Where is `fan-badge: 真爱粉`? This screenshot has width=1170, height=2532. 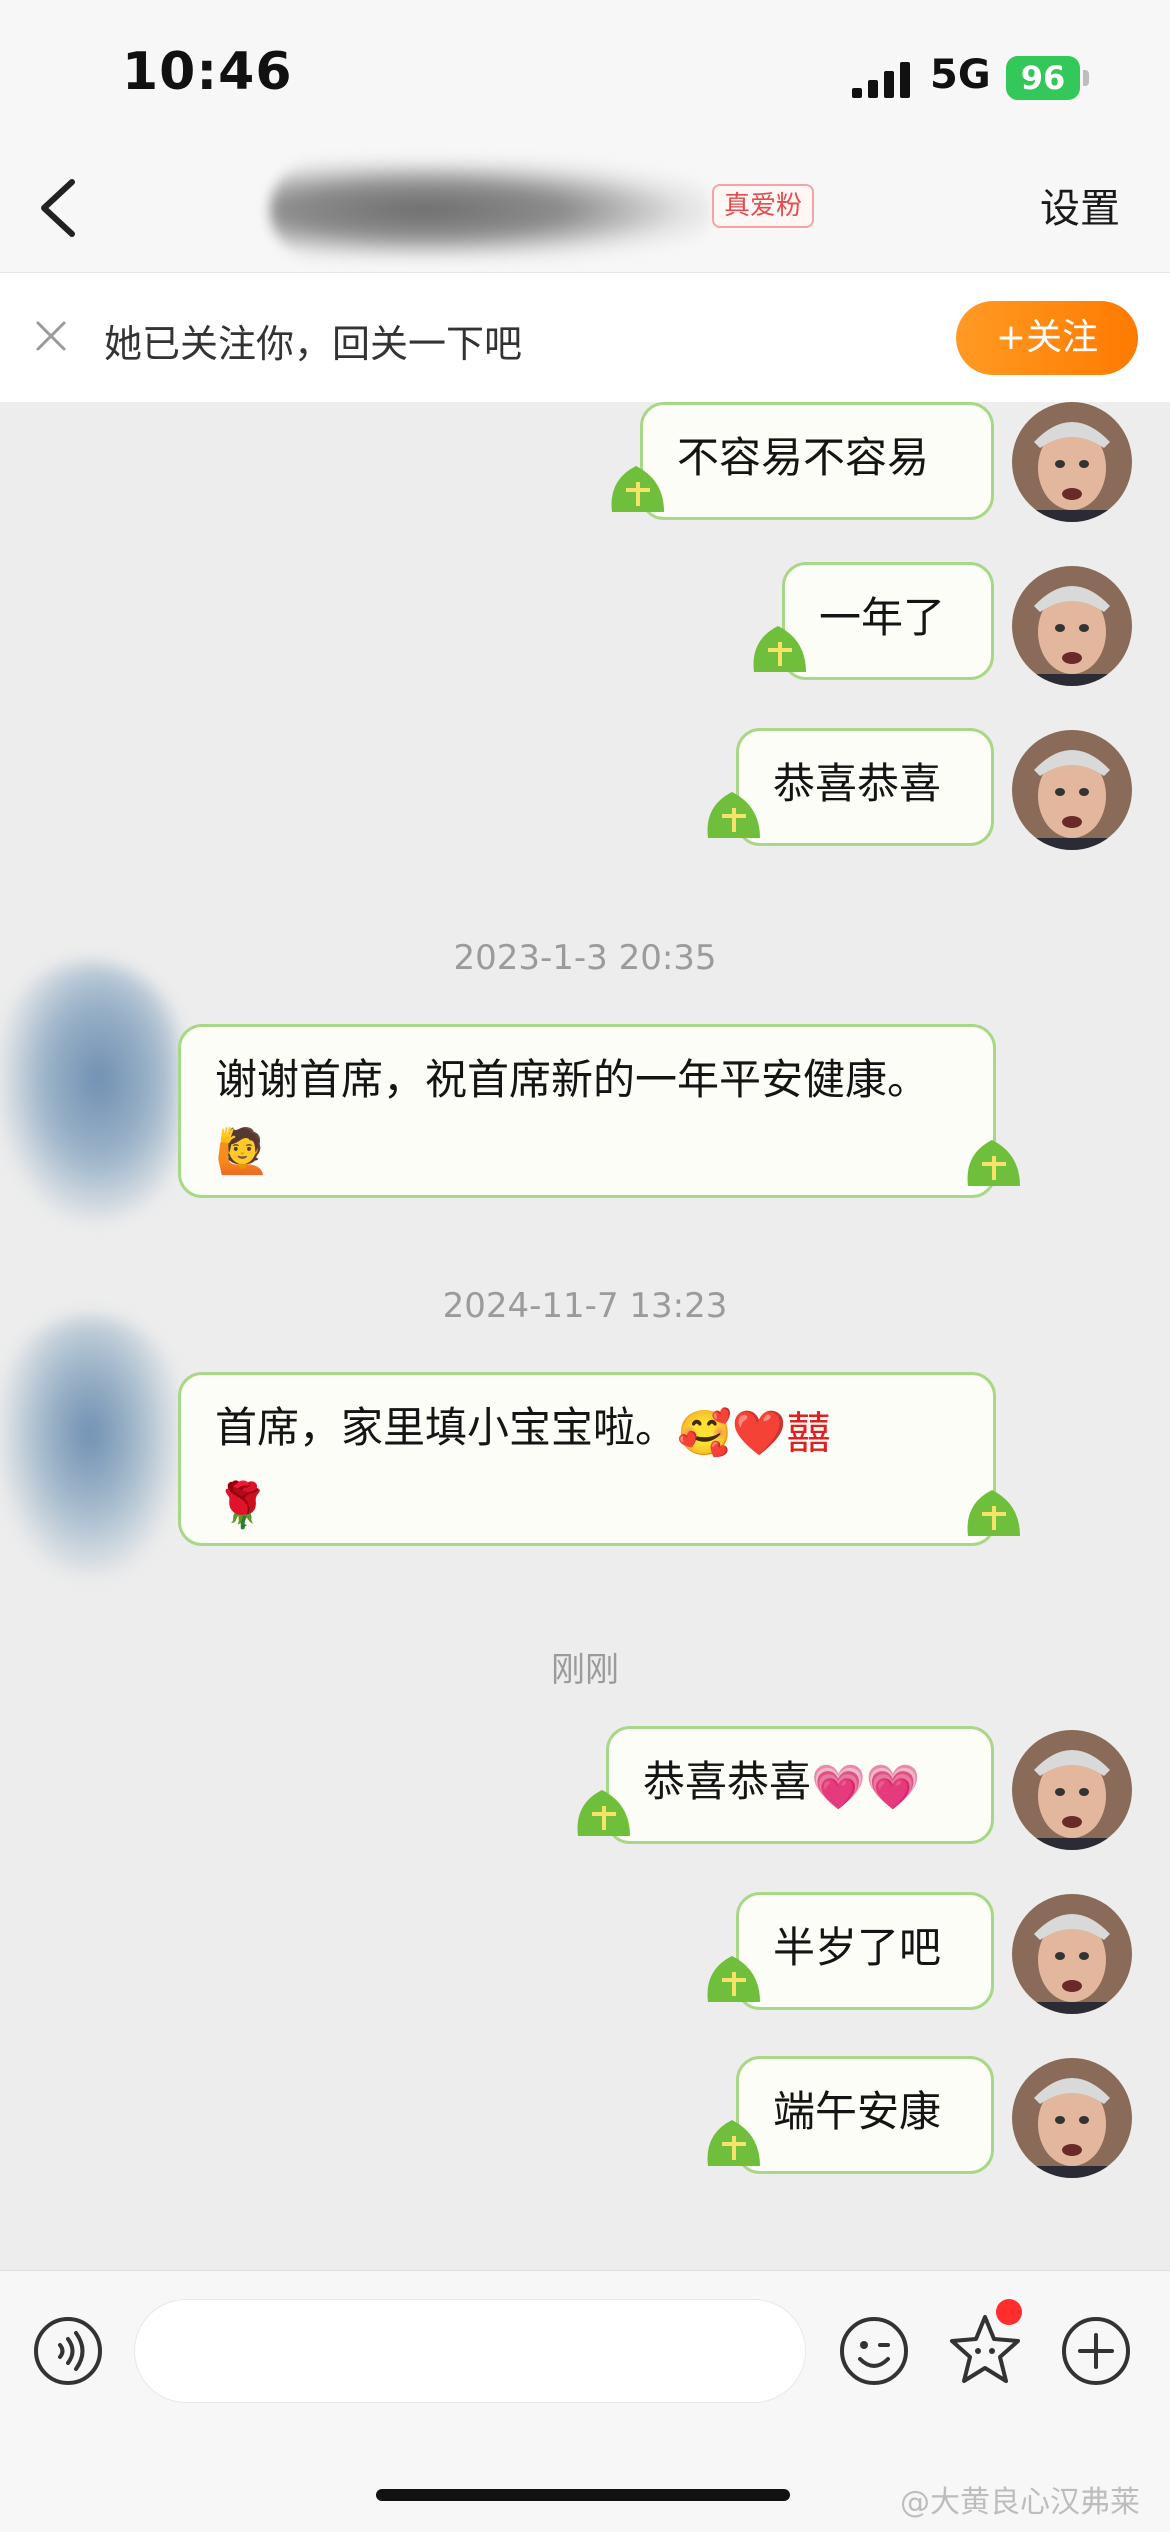 fan-badge: 真爱粉 is located at coordinates (763, 206).